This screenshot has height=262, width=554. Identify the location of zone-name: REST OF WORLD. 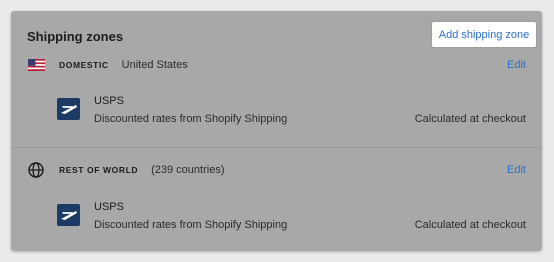
(99, 170).